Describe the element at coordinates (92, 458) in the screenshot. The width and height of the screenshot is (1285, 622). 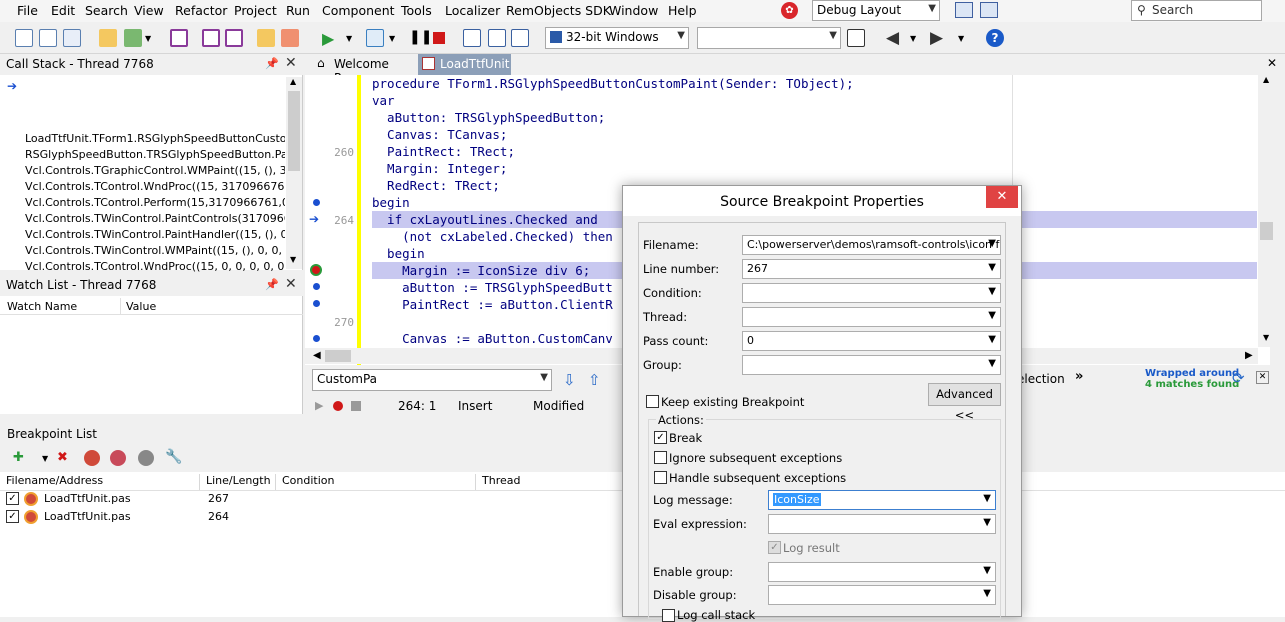
I see `delete-all-breakpoints-icon` at that location.